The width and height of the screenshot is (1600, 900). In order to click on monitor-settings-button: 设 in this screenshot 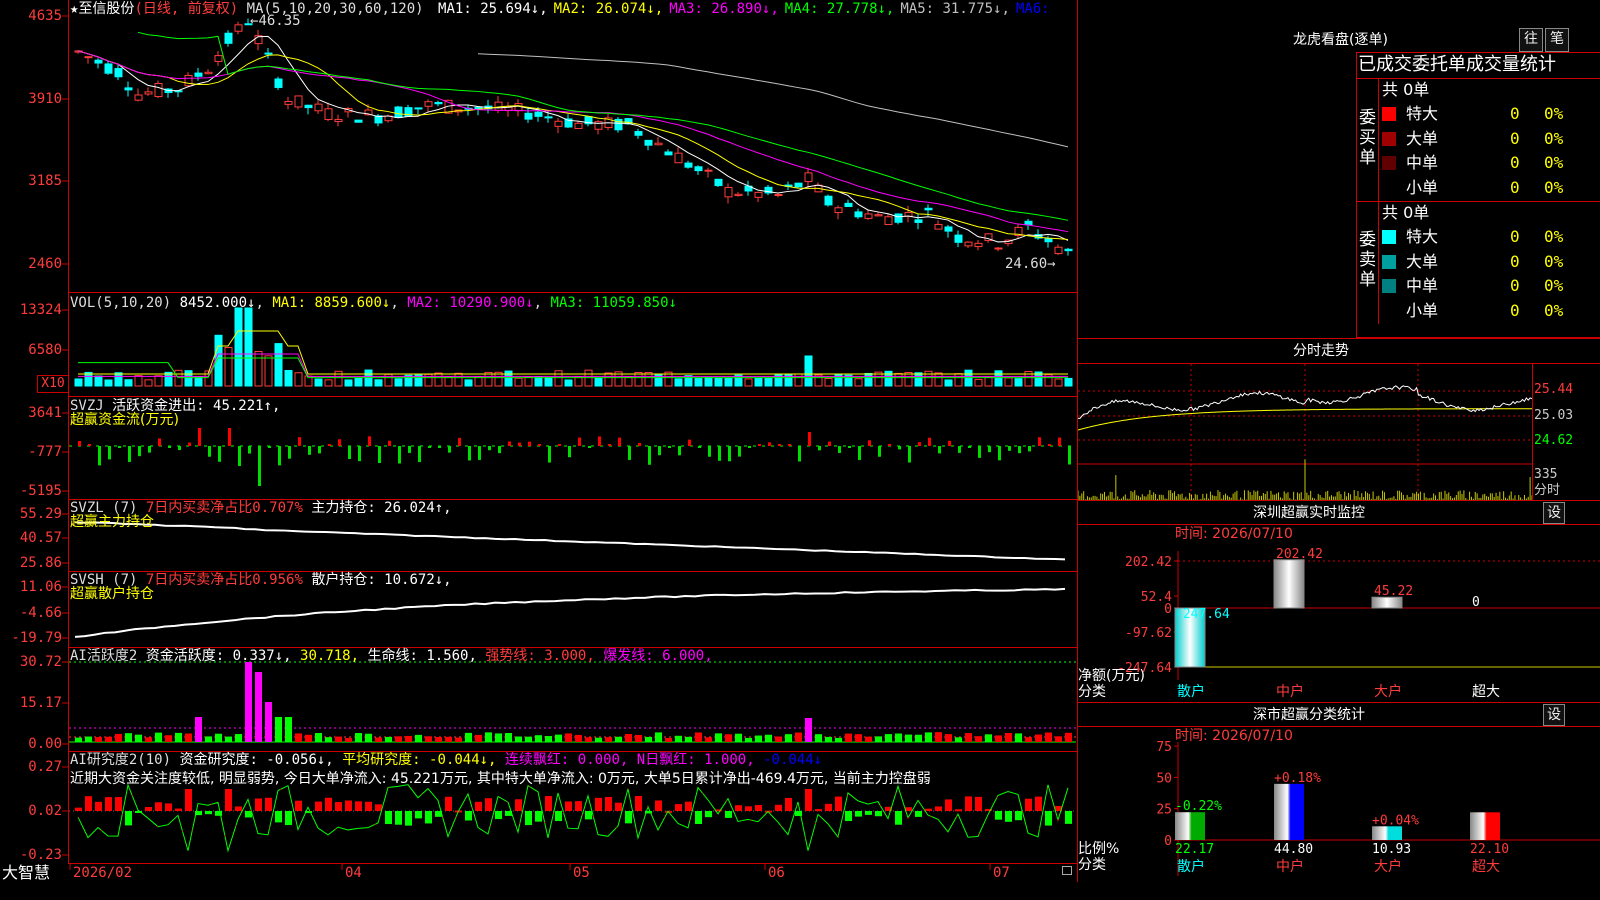, I will do `click(1554, 513)`.